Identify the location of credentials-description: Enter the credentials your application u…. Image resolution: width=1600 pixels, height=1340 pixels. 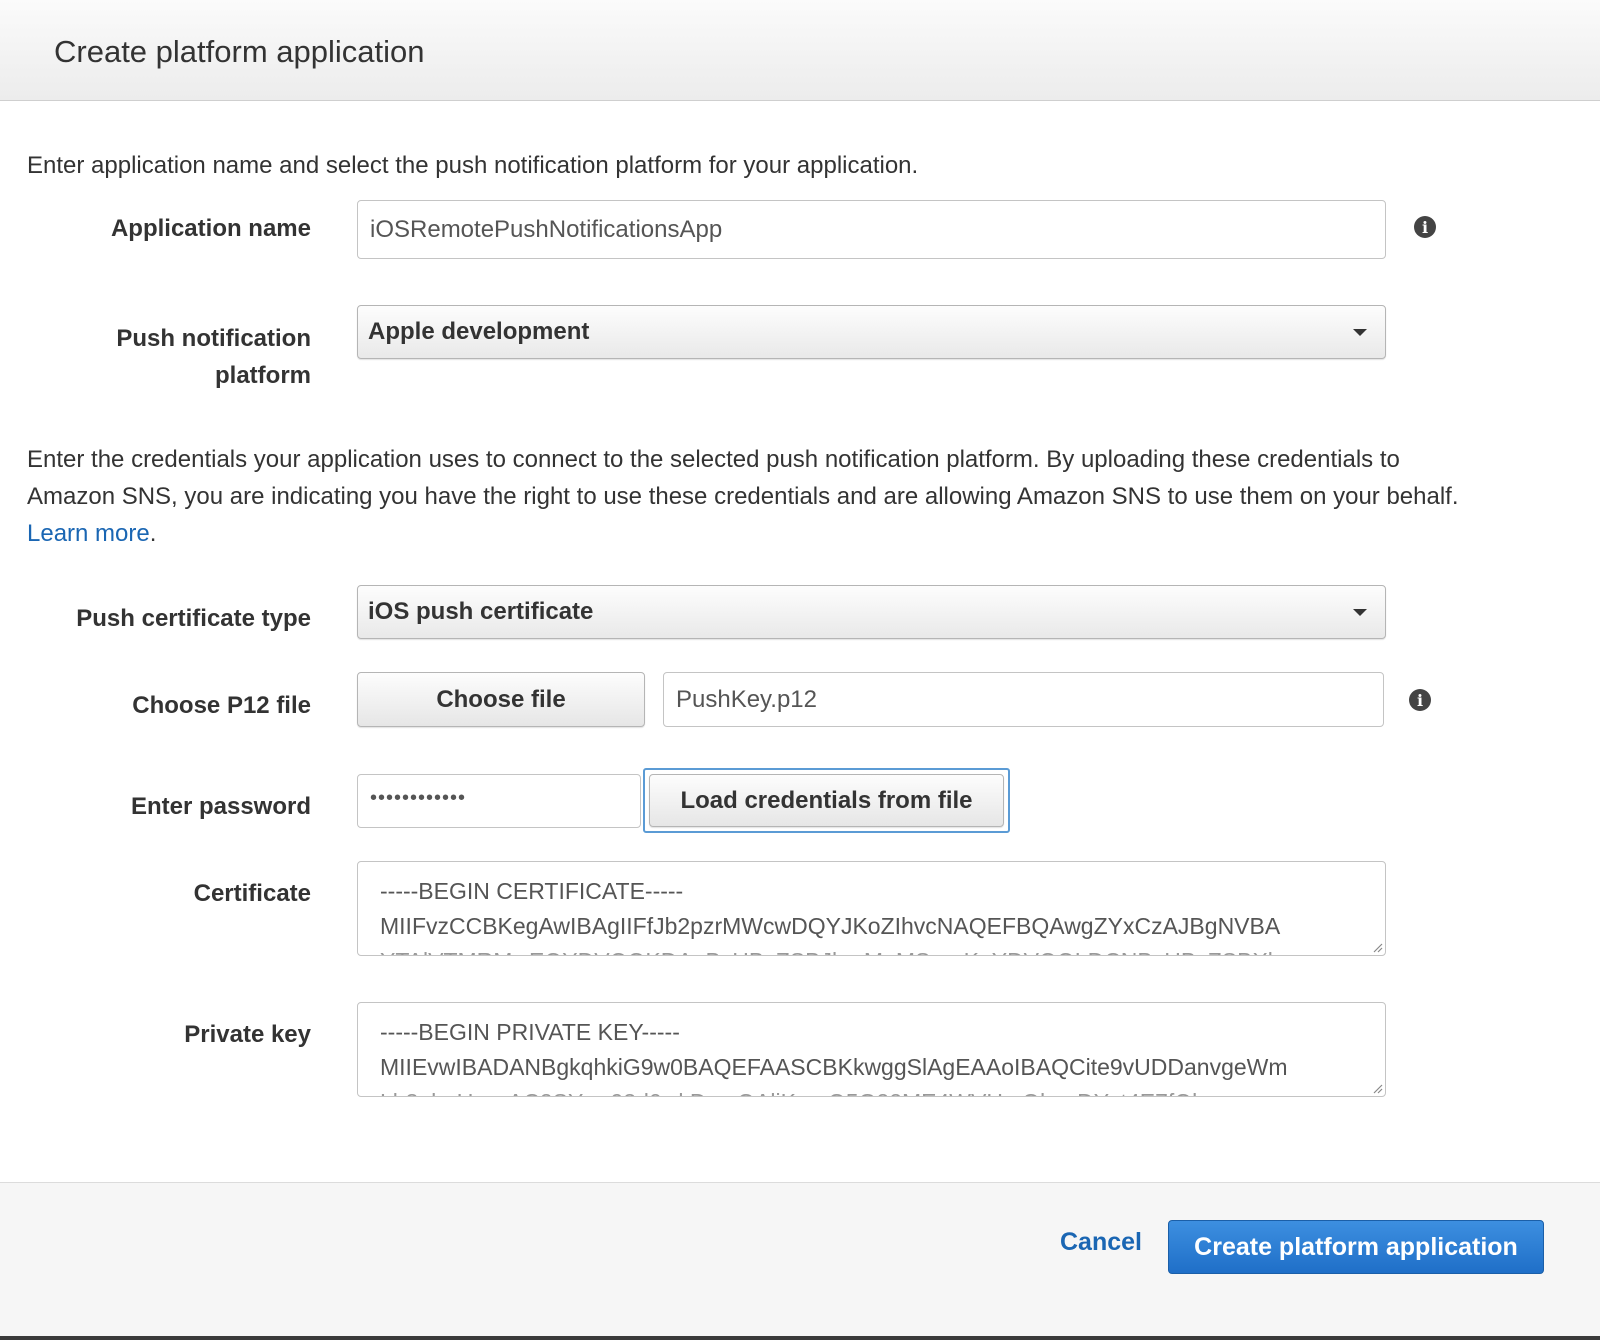
(797, 496).